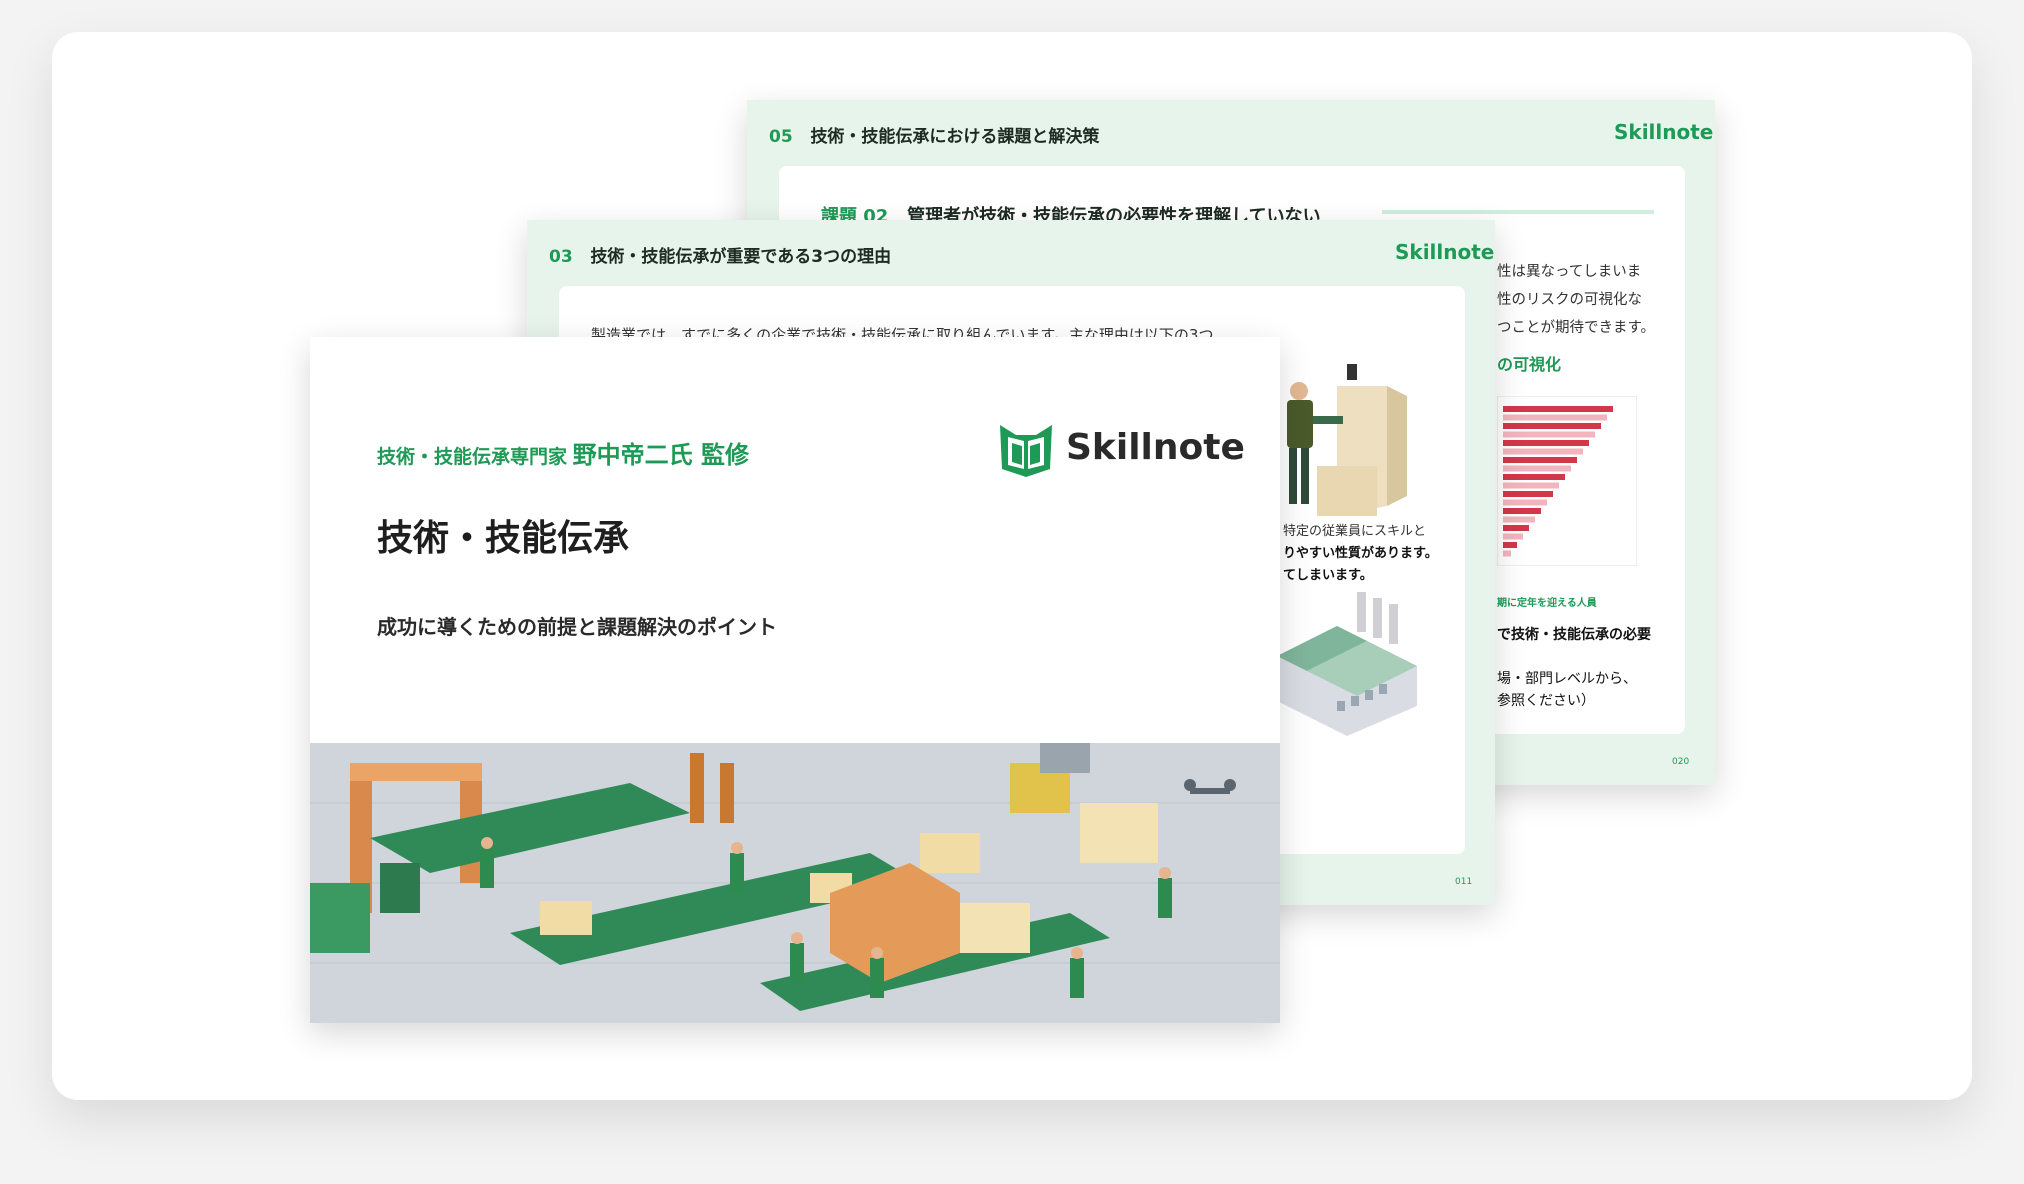 This screenshot has width=2024, height=1184. Describe the element at coordinates (1569, 300) in the screenshot. I see `body-line-2: 性のリスクの可視化な` at that location.